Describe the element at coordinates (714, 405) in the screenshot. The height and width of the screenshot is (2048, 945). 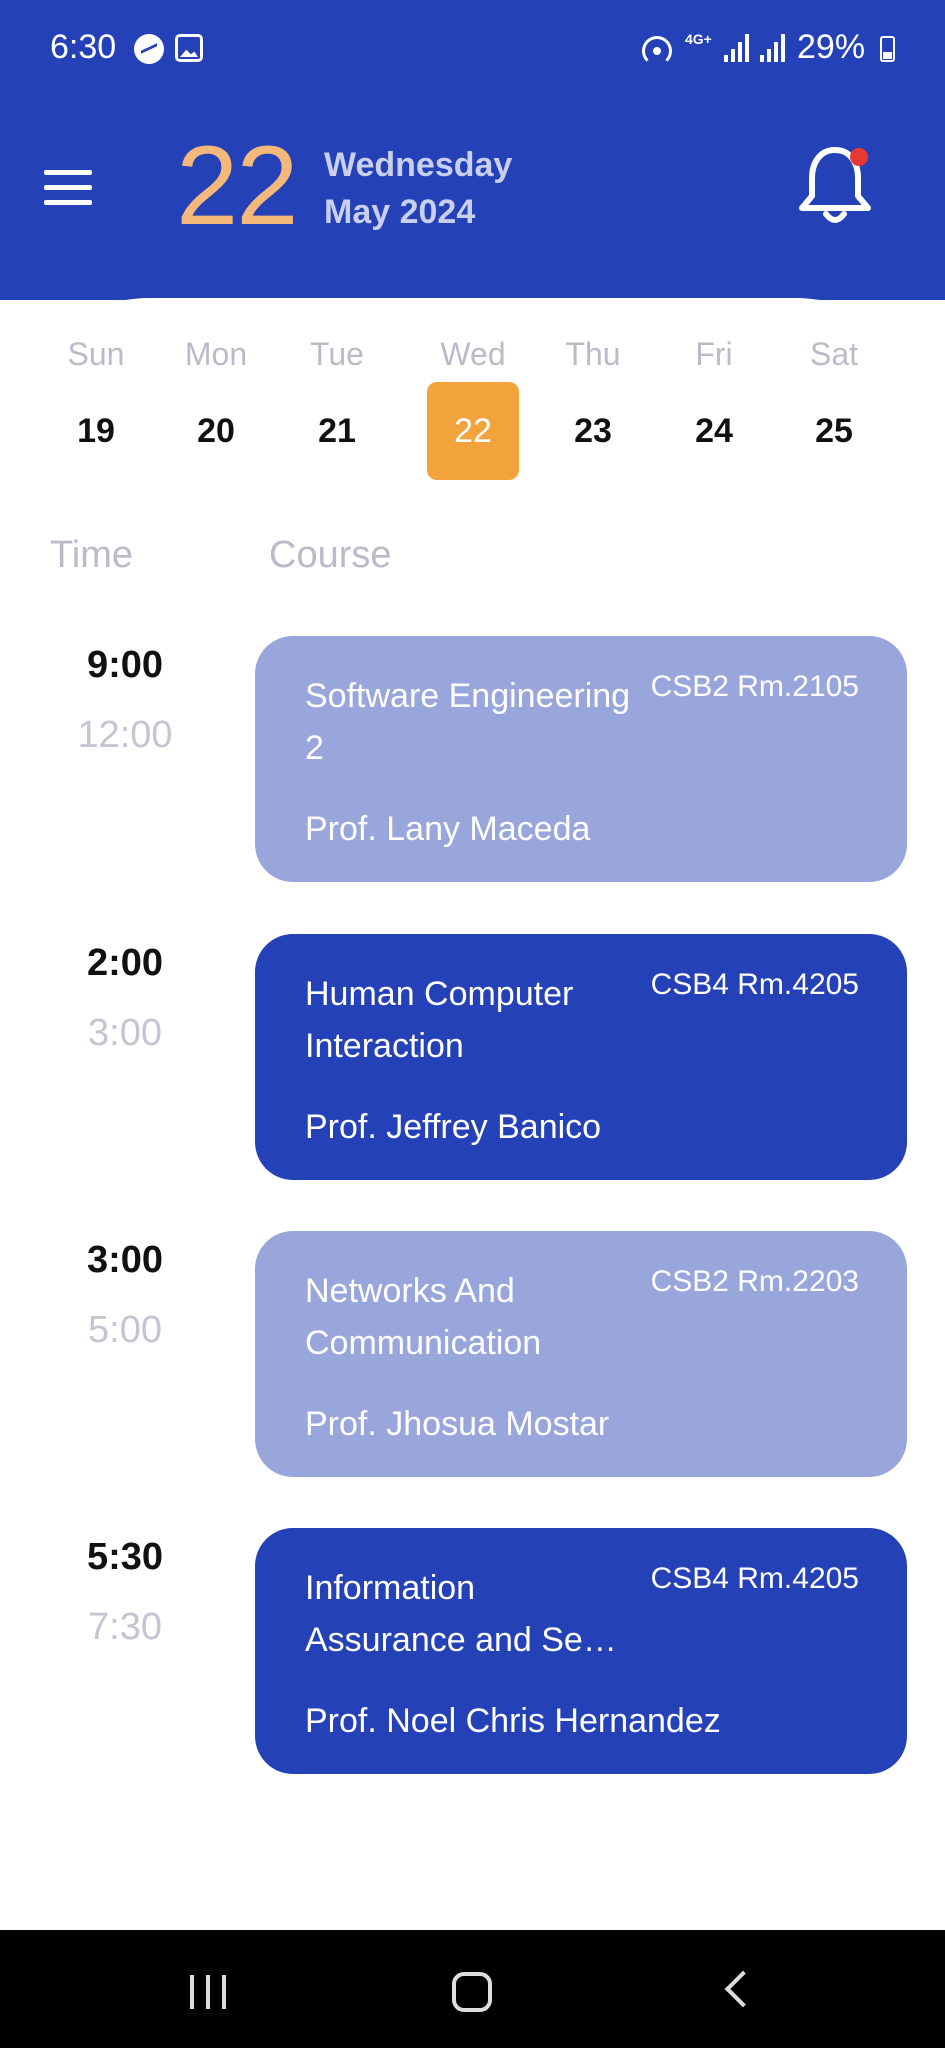
I see `day-fri: Fri 24` at that location.